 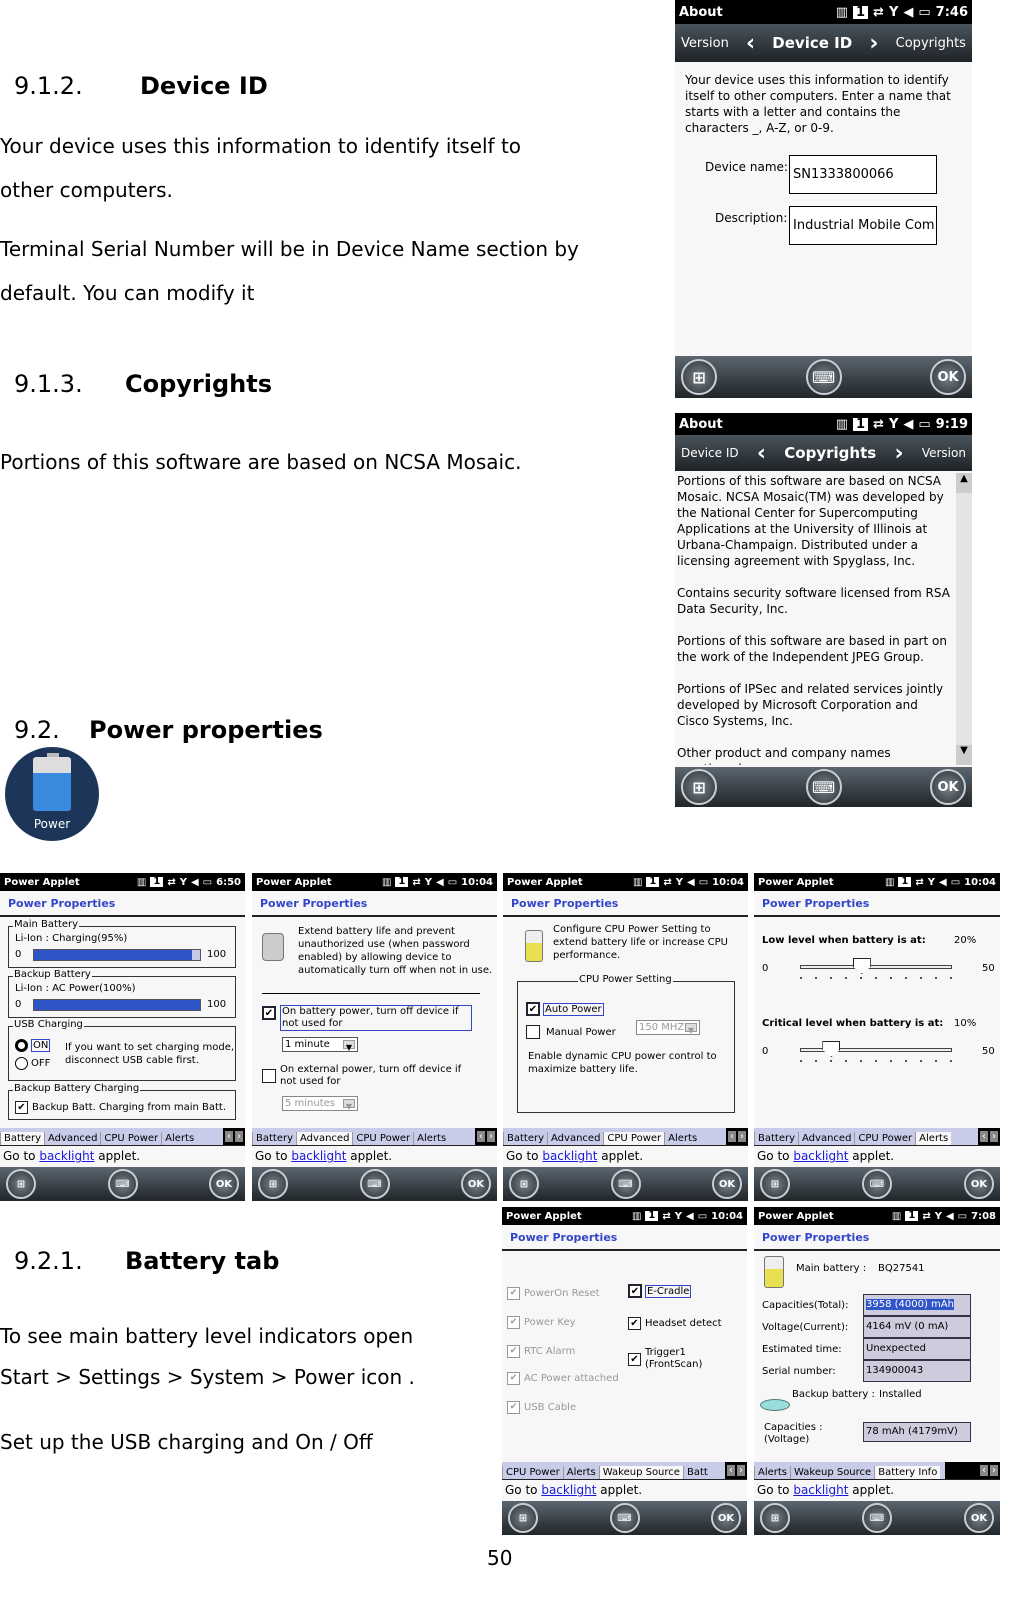 What do you see at coordinates (671, 1359) in the screenshot?
I see `wakeup-option-trigger1: ✔ Trigger1 (FrontScan)` at bounding box center [671, 1359].